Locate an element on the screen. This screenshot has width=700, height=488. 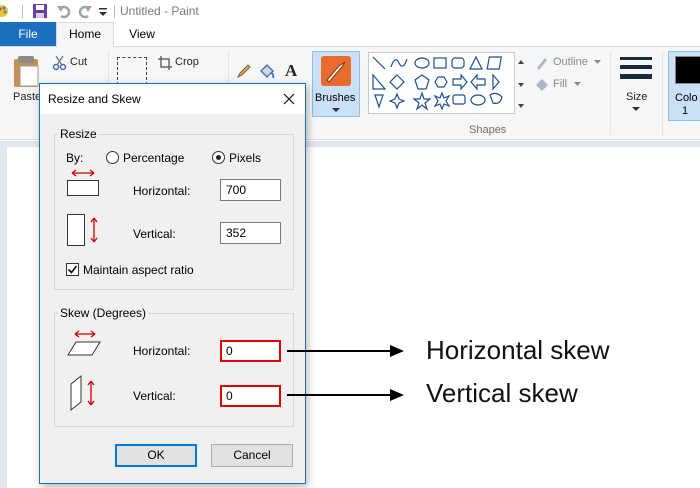
paint-app-icon is located at coordinates (6, 11).